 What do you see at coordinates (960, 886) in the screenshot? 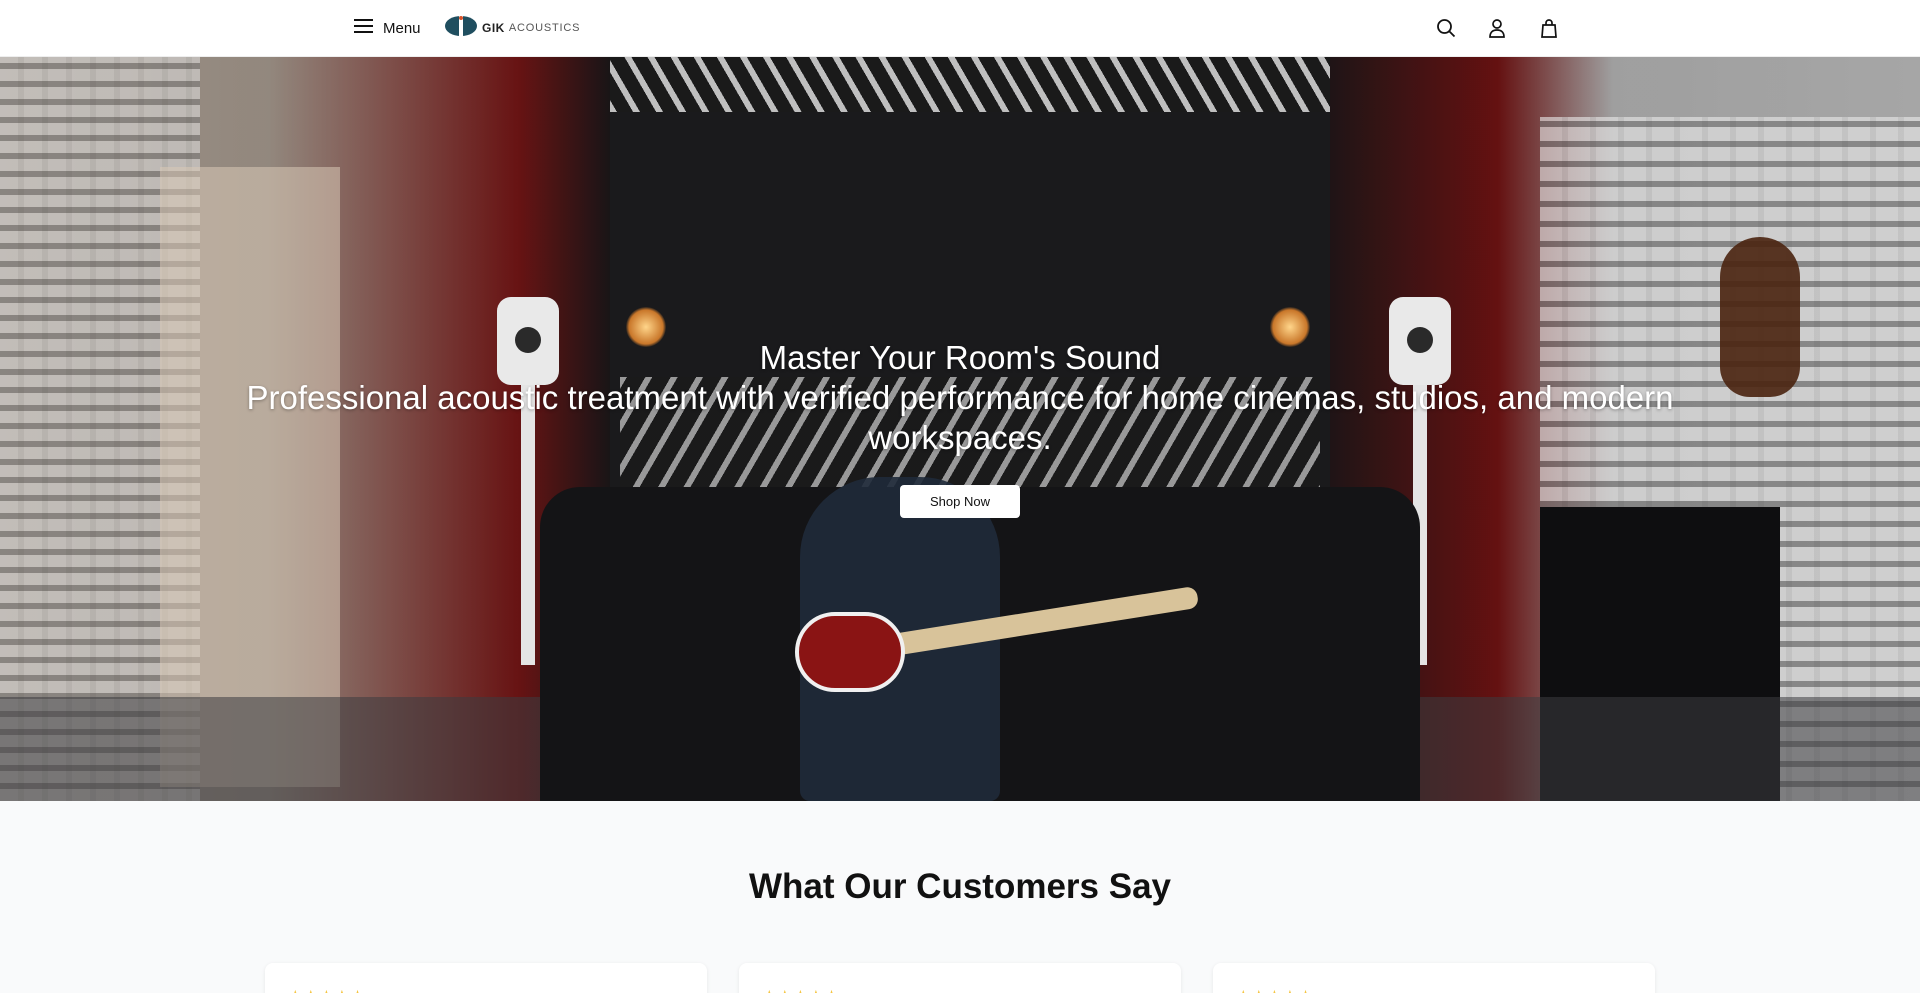
I see `section-title: What Our Customers Say` at bounding box center [960, 886].